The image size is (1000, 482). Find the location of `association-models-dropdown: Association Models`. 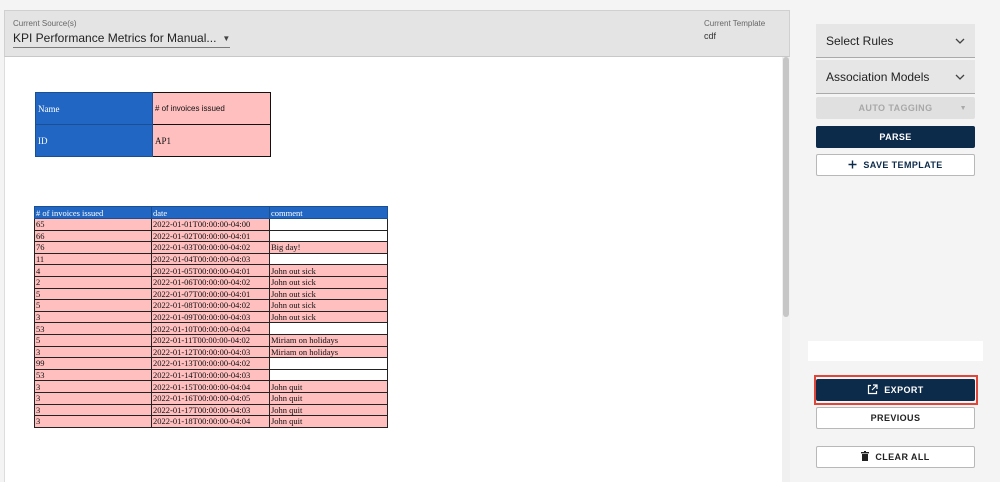

association-models-dropdown: Association Models is located at coordinates (895, 77).